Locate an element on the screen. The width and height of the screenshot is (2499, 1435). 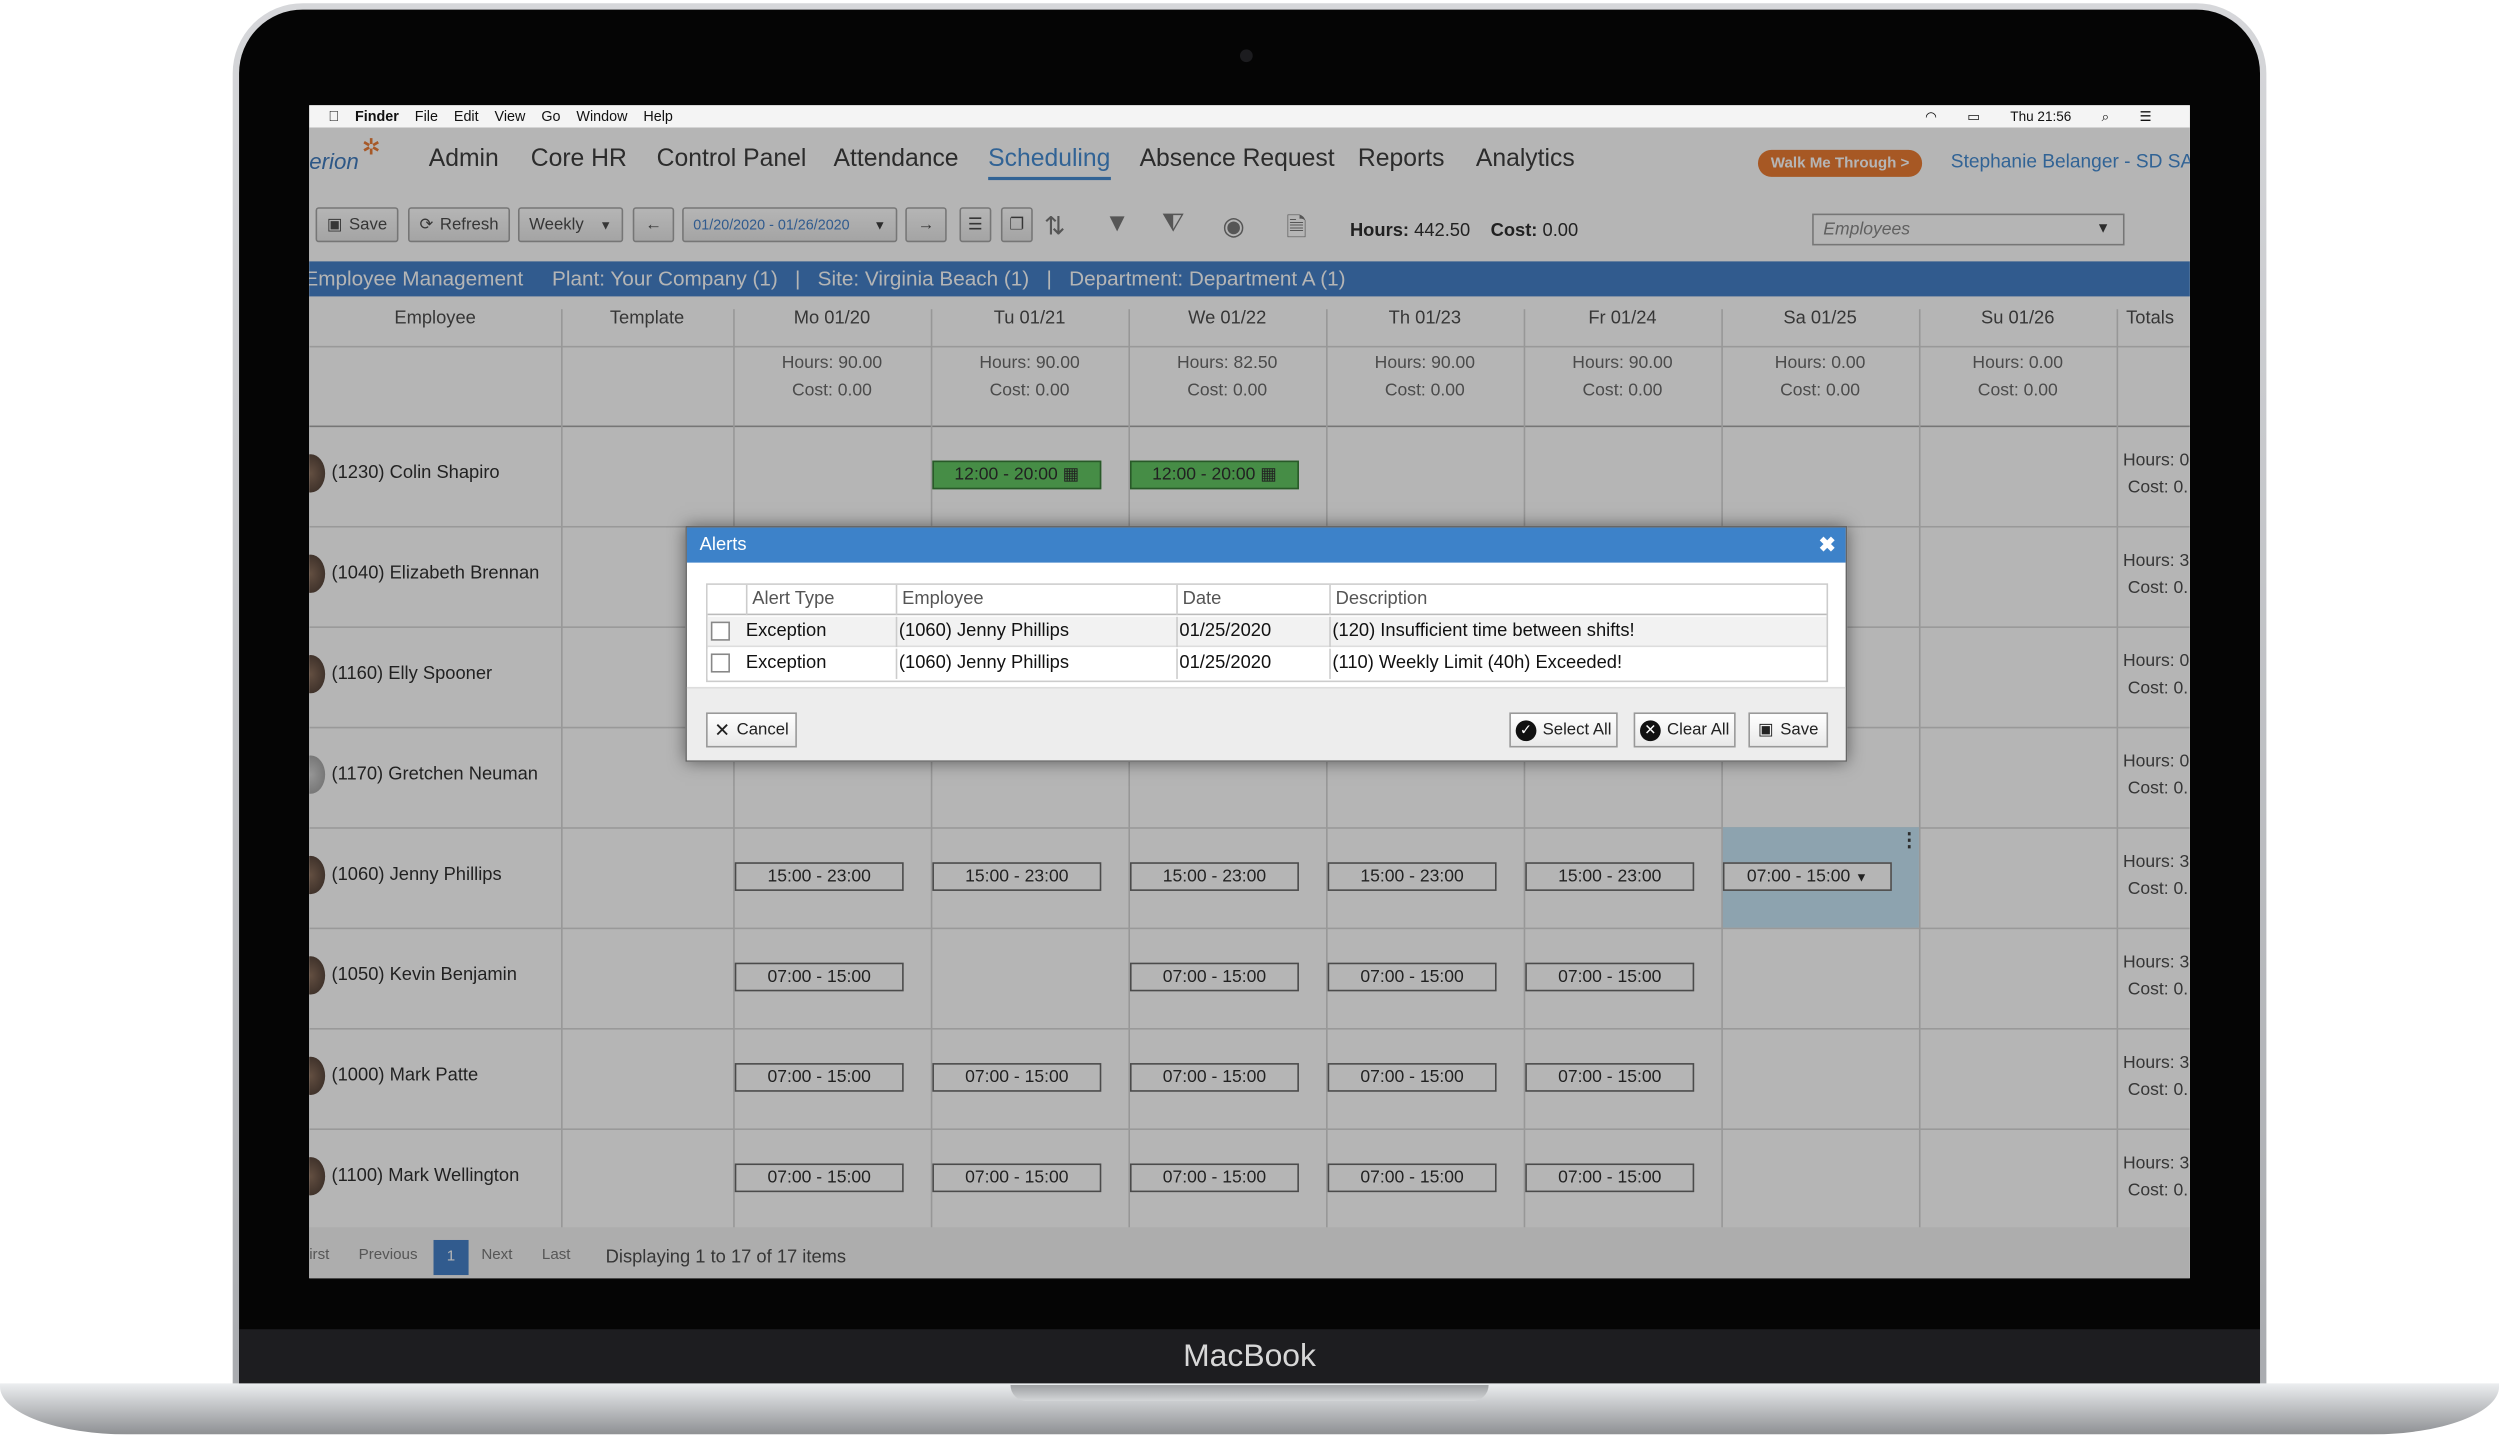
cancel-button: ✕ Cancel is located at coordinates (751, 730).